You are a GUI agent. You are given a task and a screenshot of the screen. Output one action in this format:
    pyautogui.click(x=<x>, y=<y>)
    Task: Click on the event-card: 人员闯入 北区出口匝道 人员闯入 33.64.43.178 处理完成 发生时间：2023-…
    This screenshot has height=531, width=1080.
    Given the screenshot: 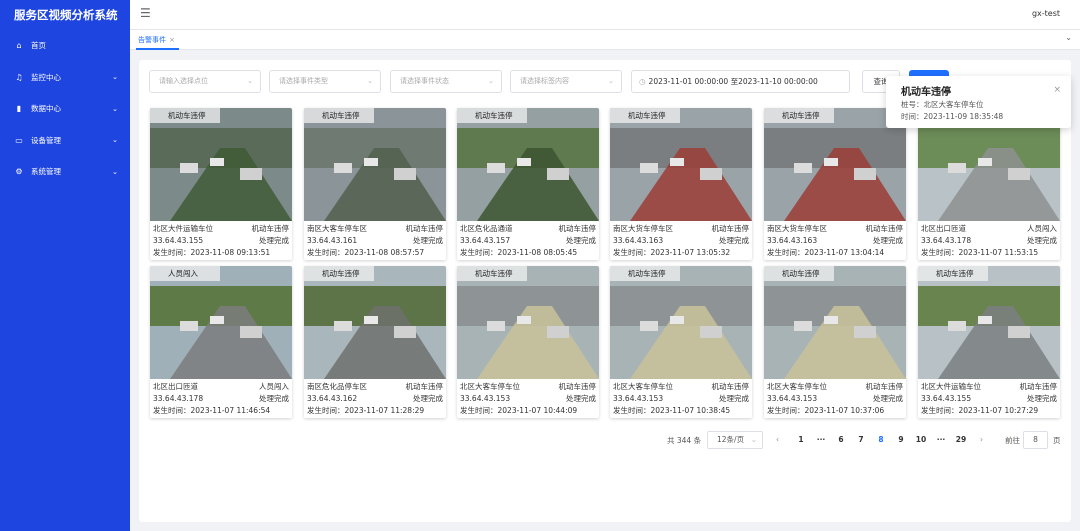 What is the action you would take?
    pyautogui.click(x=221, y=342)
    